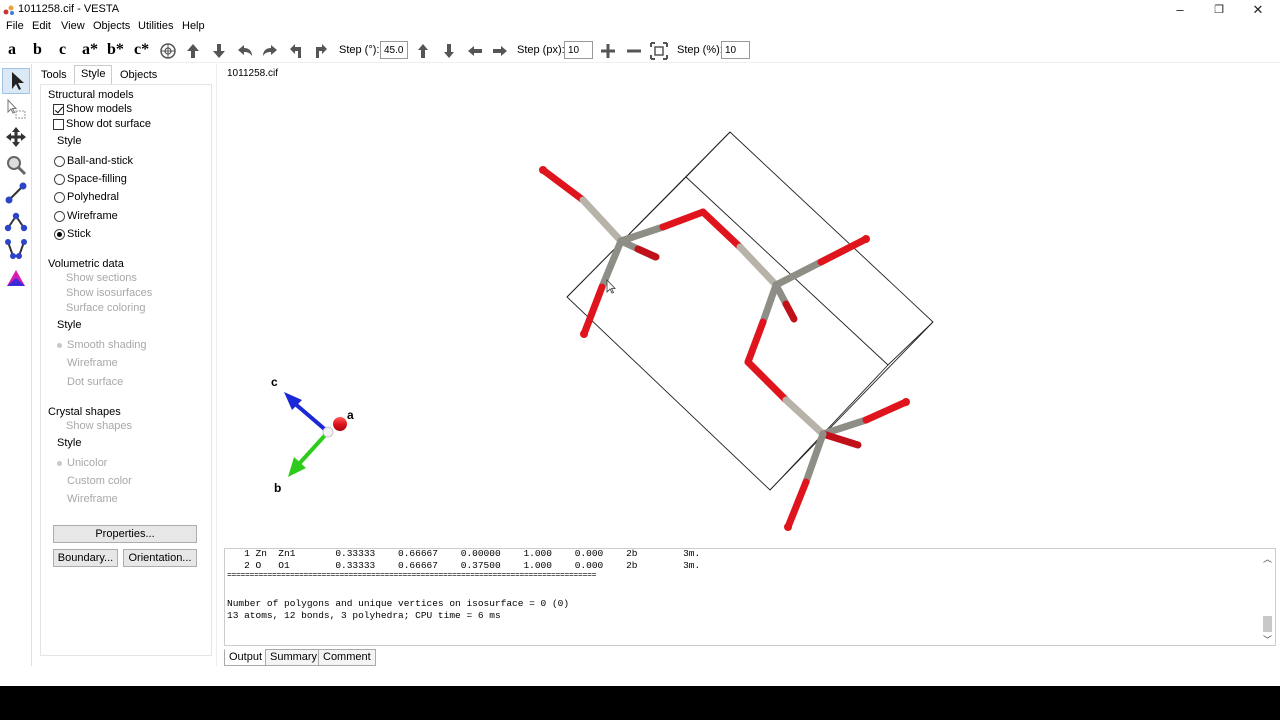  Describe the element at coordinates (62, 50) in the screenshot. I see `view-along-c-button: c` at that location.